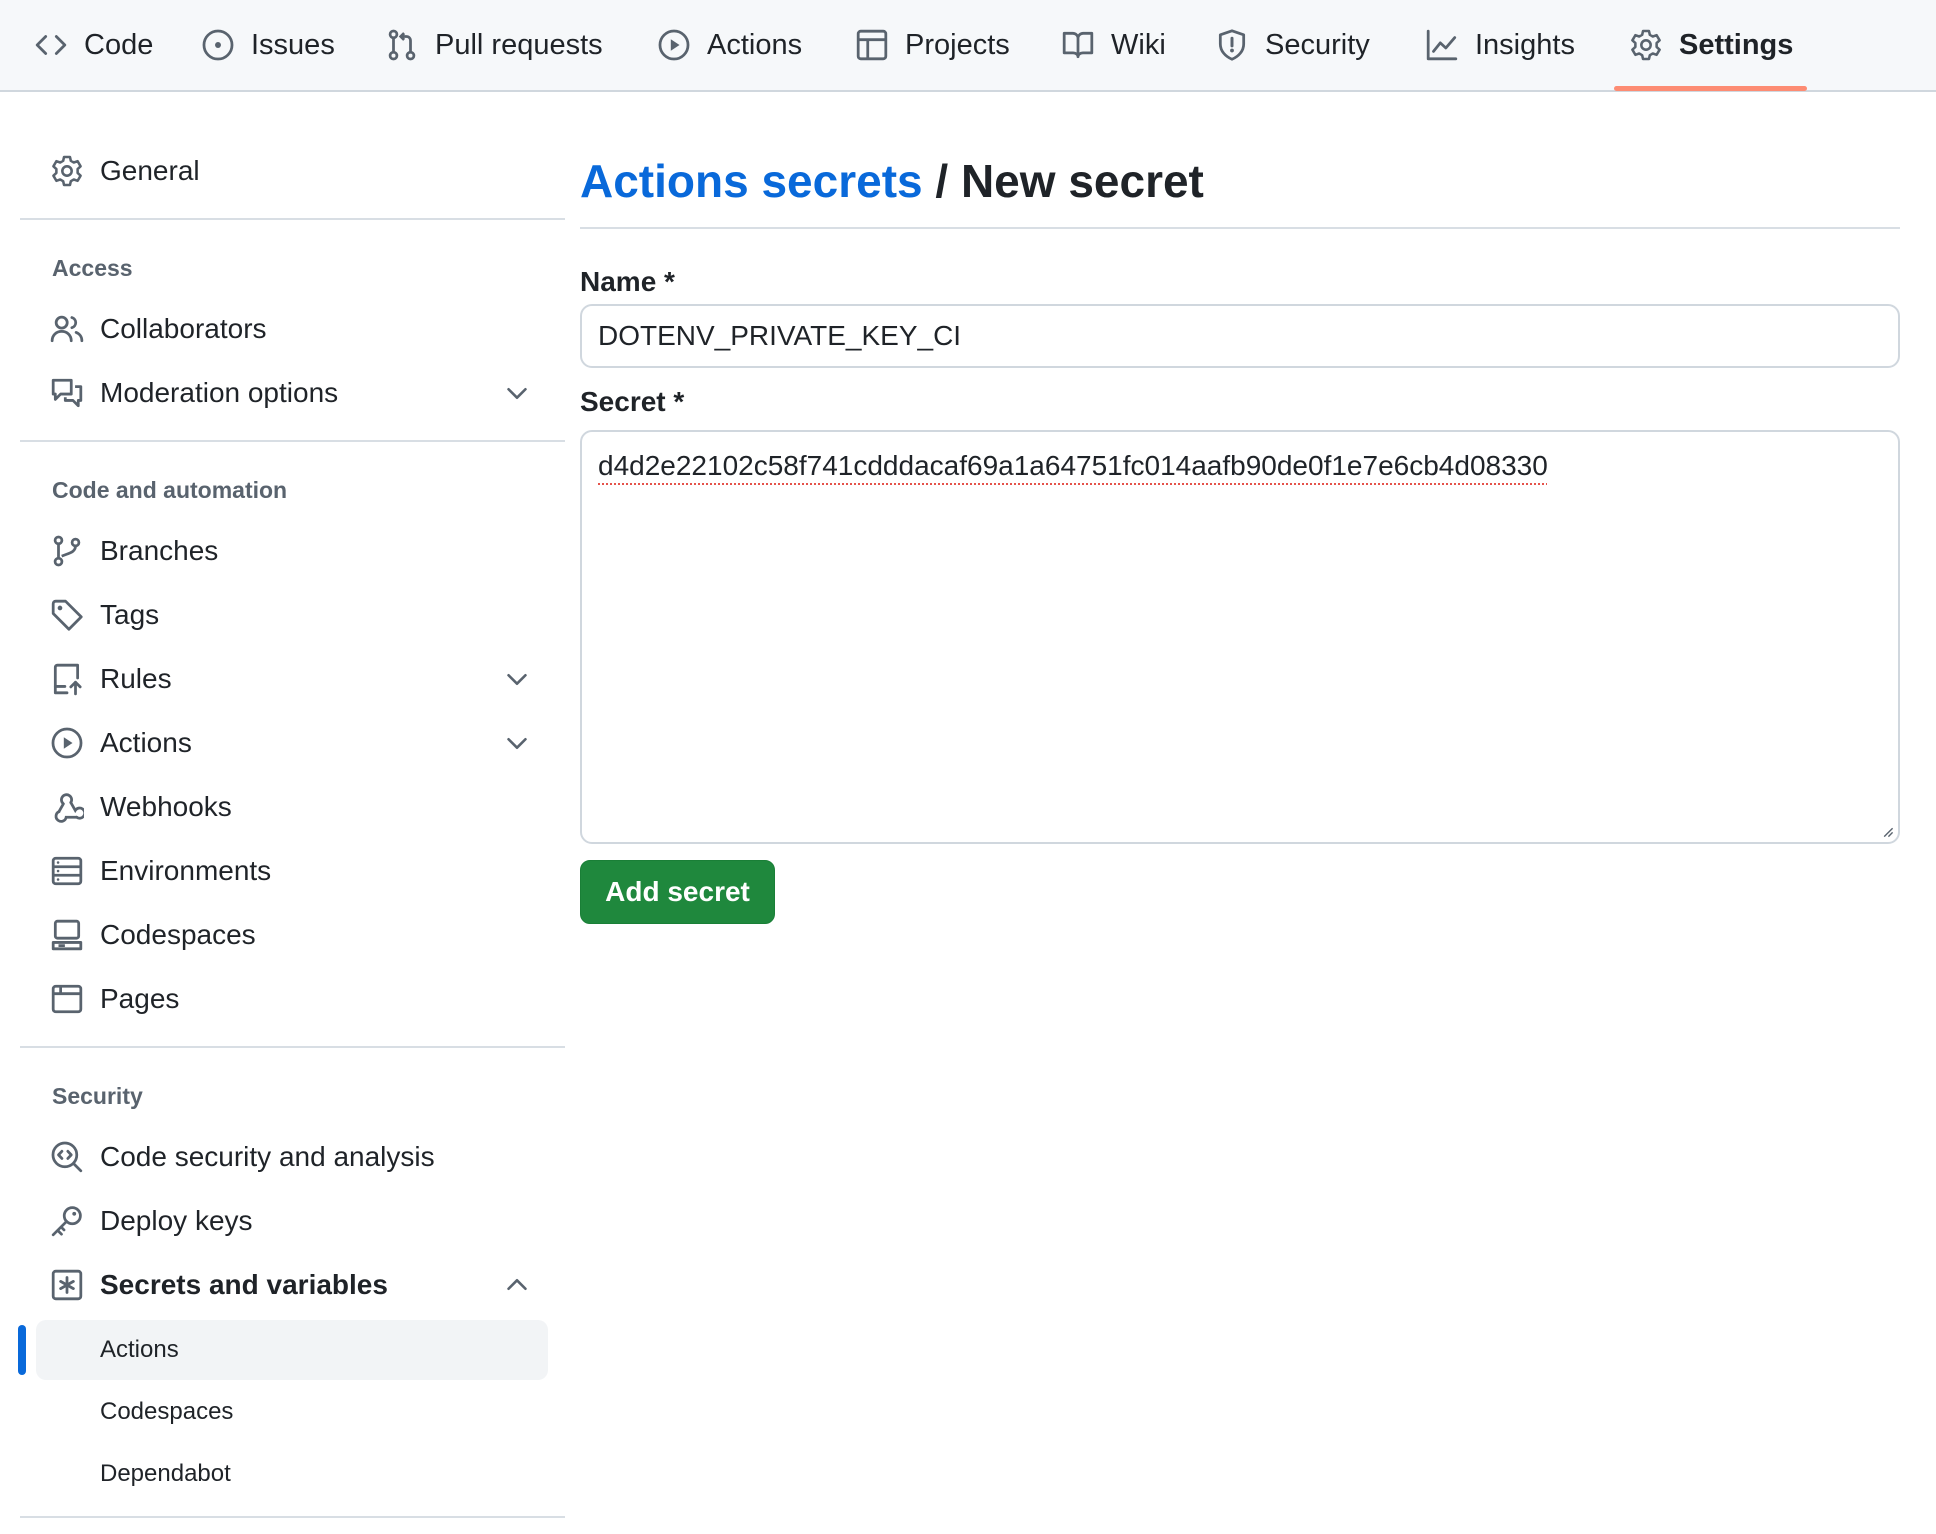 The width and height of the screenshot is (1936, 1534). I want to click on issue-opened-icon, so click(218, 45).